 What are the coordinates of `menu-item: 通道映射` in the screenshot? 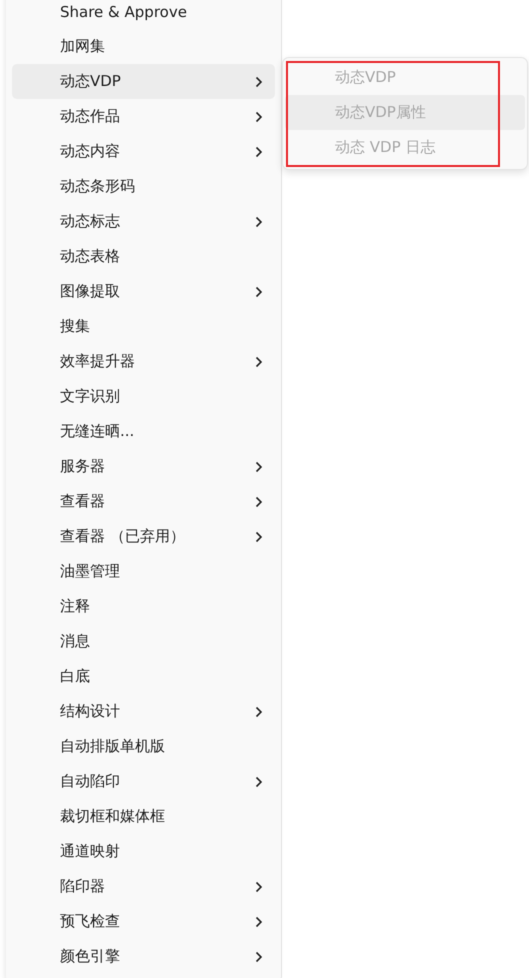 It's located at (143, 851).